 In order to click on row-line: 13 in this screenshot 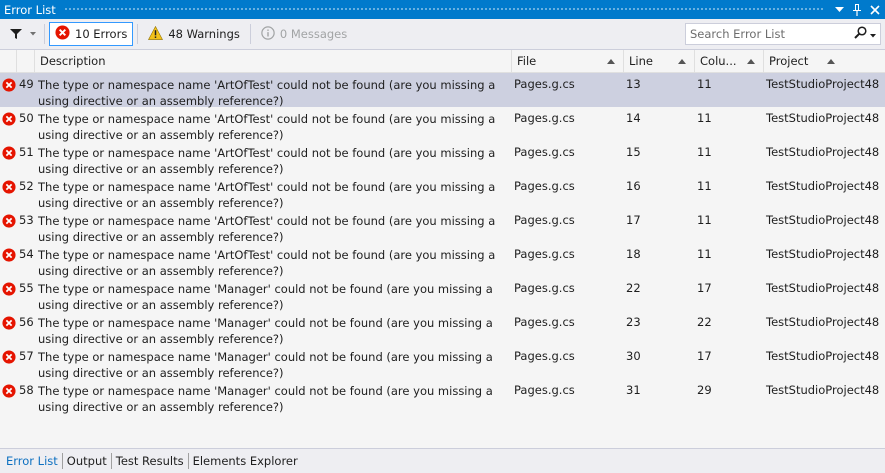, I will do `click(633, 84)`.